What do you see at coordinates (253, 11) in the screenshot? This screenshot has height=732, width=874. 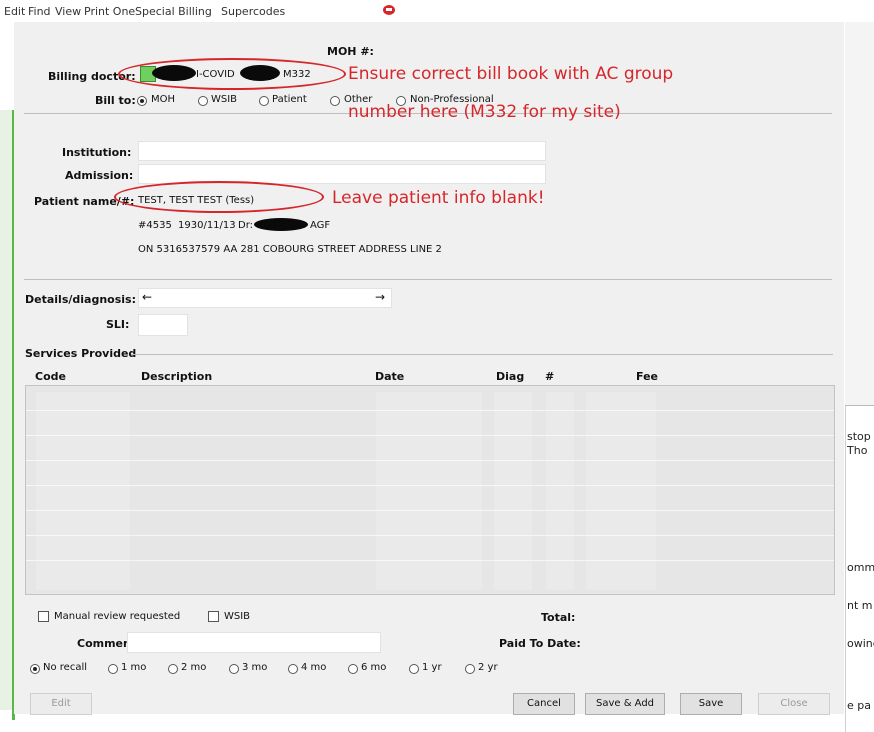 I see `menu-supercodes: Supercodes` at bounding box center [253, 11].